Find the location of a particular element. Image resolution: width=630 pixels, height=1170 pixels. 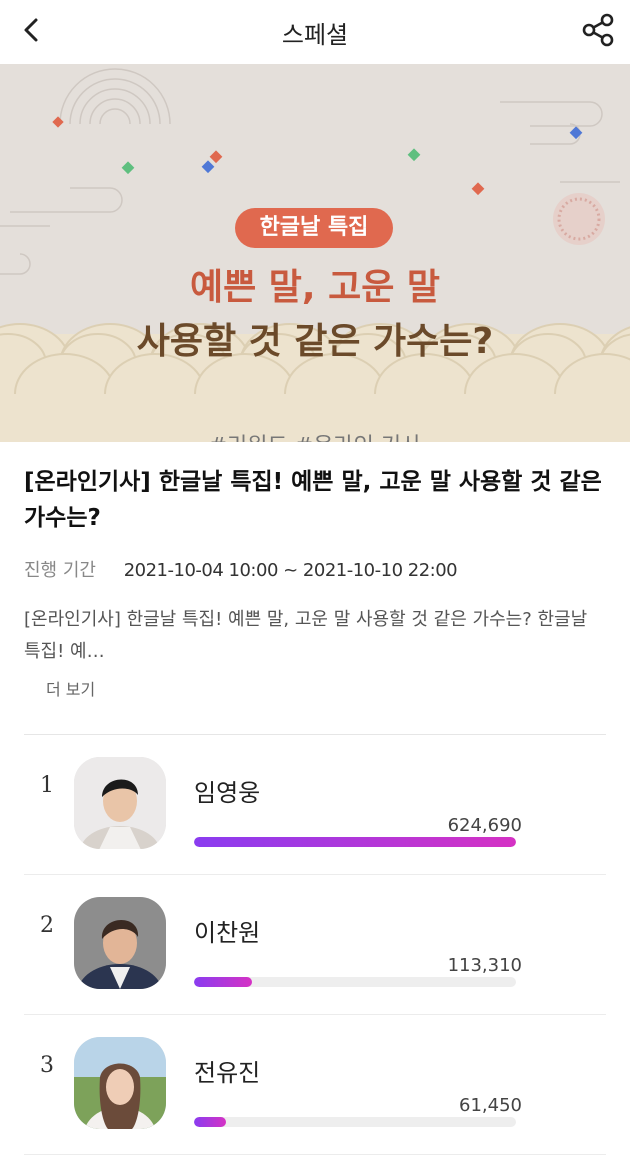

share-icon is located at coordinates (598, 30).